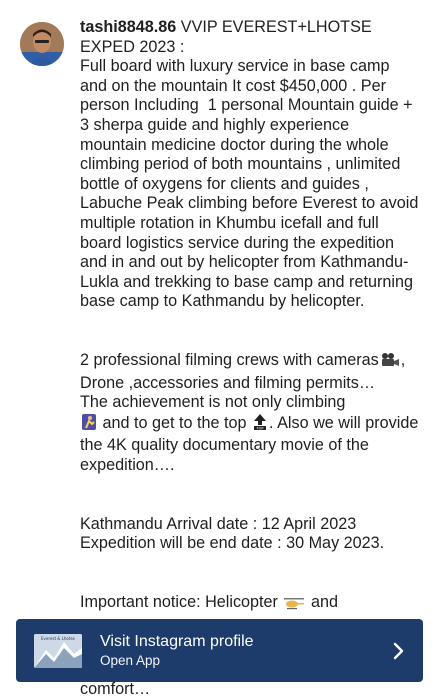  Describe the element at coordinates (398, 651) in the screenshot. I see `chevron-right-icon` at that location.